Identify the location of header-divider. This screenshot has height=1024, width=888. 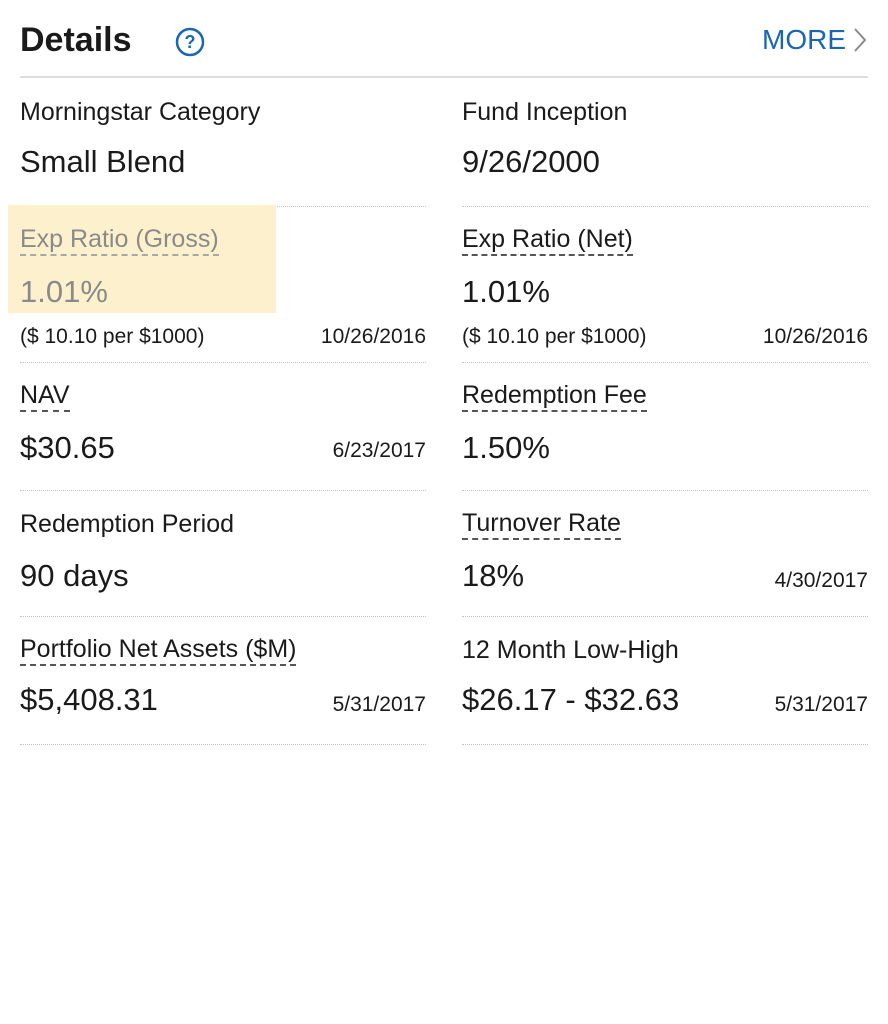
(444, 77).